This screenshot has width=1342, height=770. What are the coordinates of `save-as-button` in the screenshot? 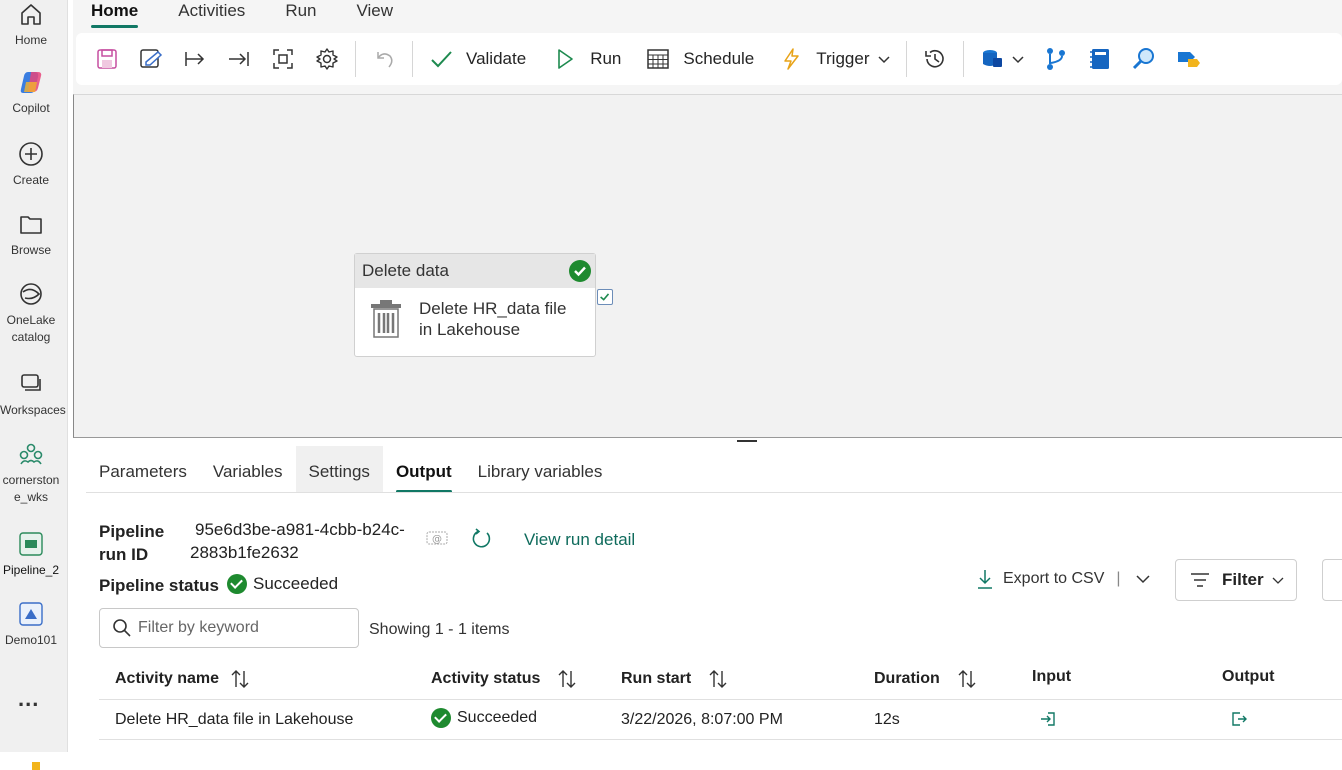 It's located at (151, 59).